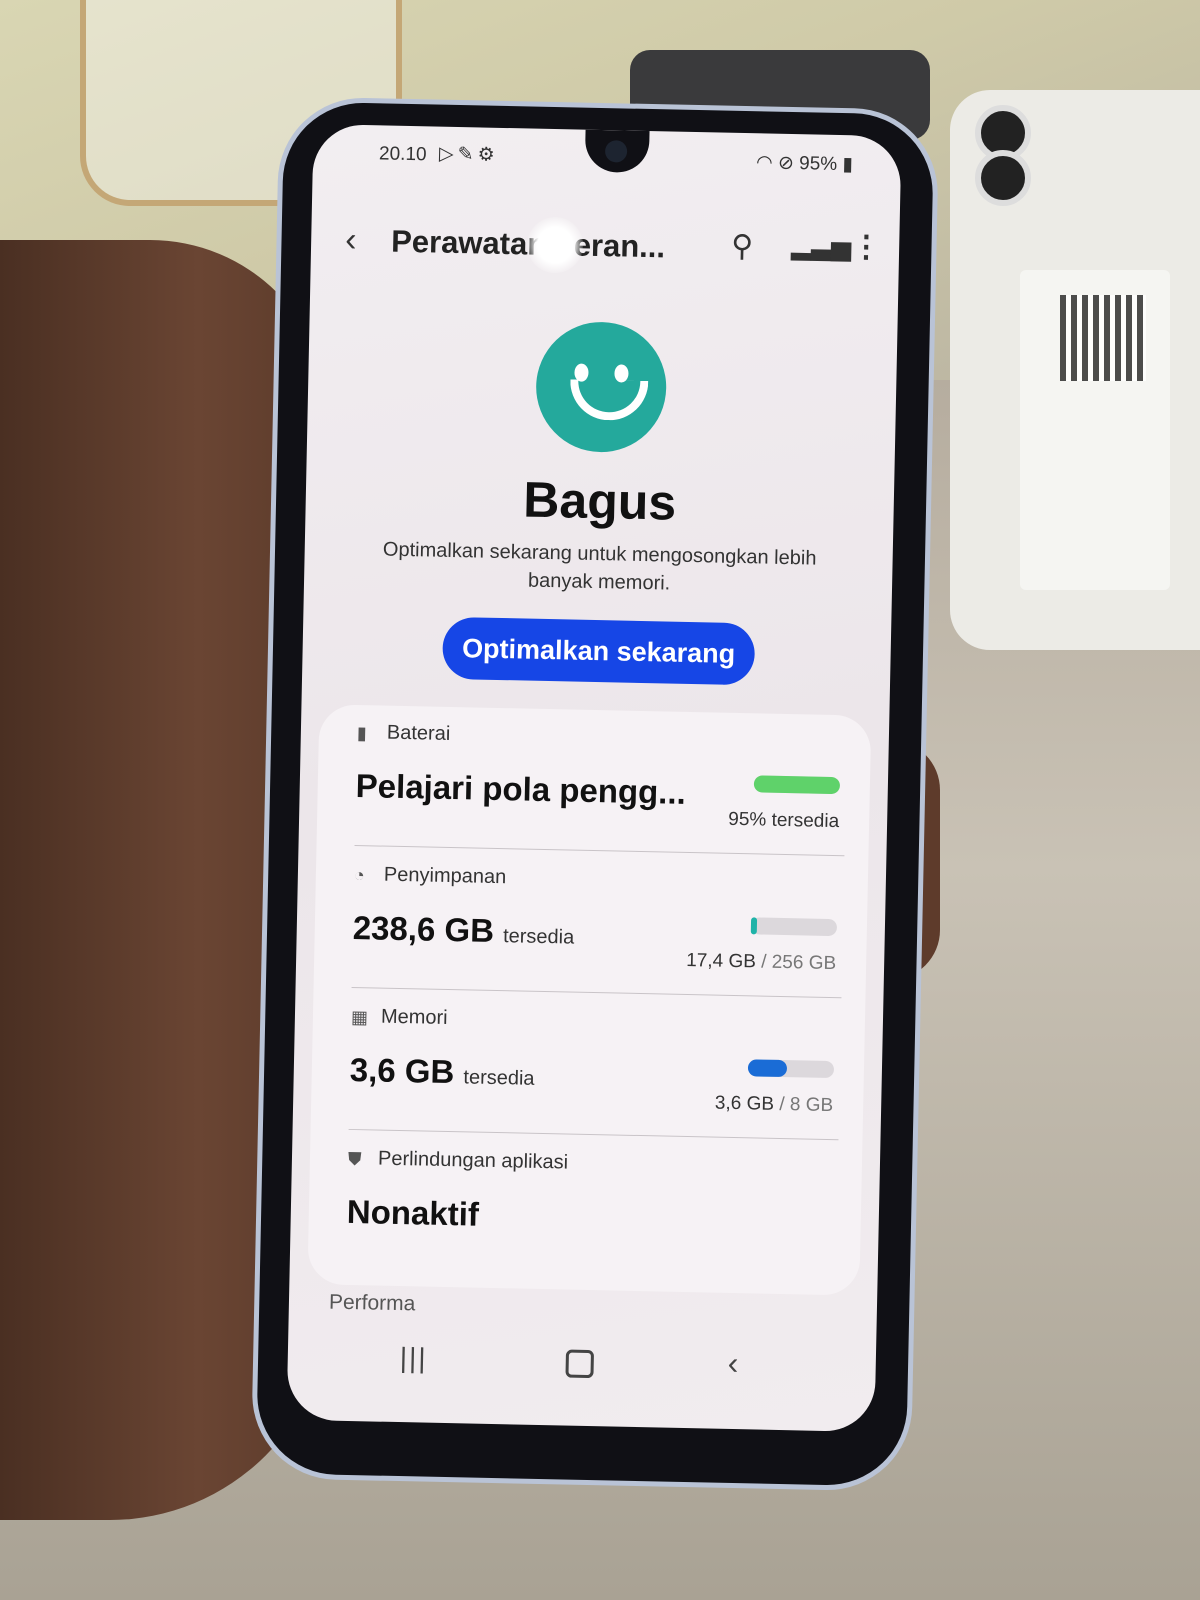 Image resolution: width=1200 pixels, height=1600 pixels. Describe the element at coordinates (599, 501) in the screenshot. I see `device-status-title: Bagus` at that location.